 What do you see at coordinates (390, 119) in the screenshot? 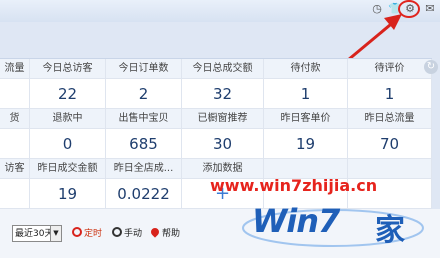
I see `stat-header: 昨日总流量` at bounding box center [390, 119].